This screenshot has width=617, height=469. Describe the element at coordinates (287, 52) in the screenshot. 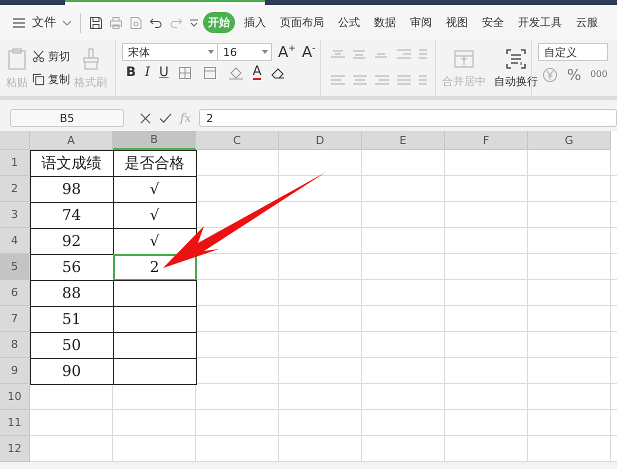

I see `increase-font-button: A$^{+}$` at that location.